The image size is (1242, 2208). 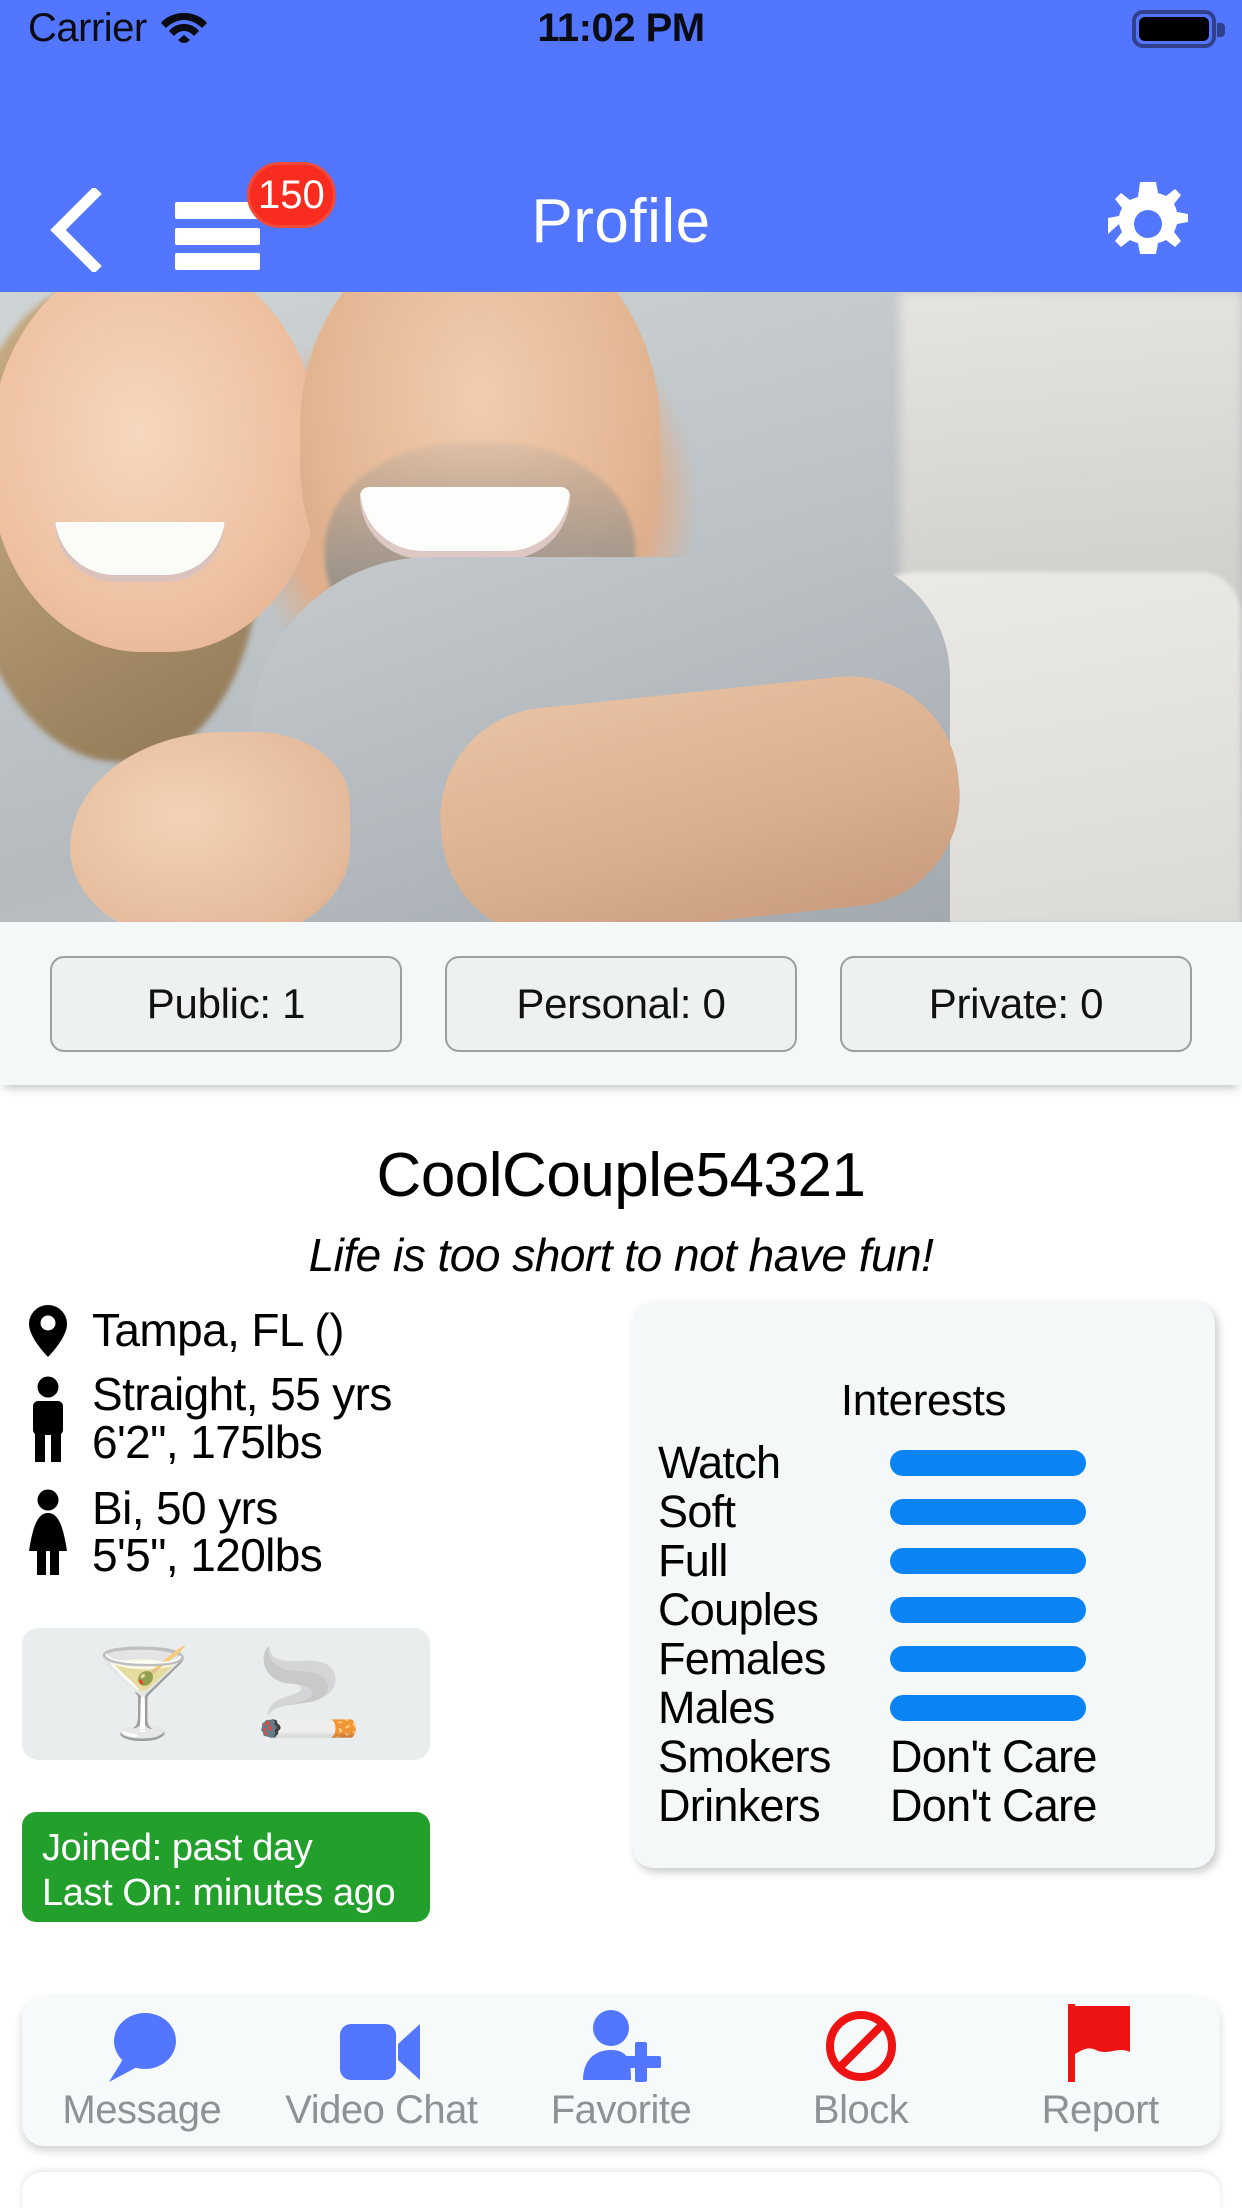 What do you see at coordinates (1100, 2042) in the screenshot?
I see `flag-icon` at bounding box center [1100, 2042].